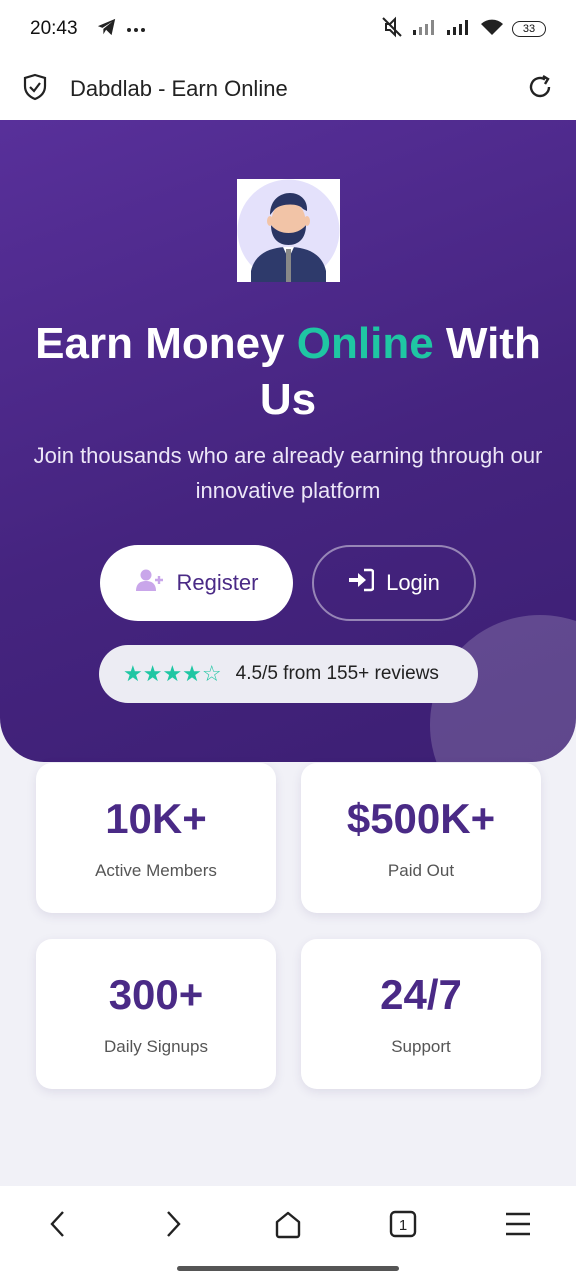  I want to click on back-icon, so click(58, 1224).